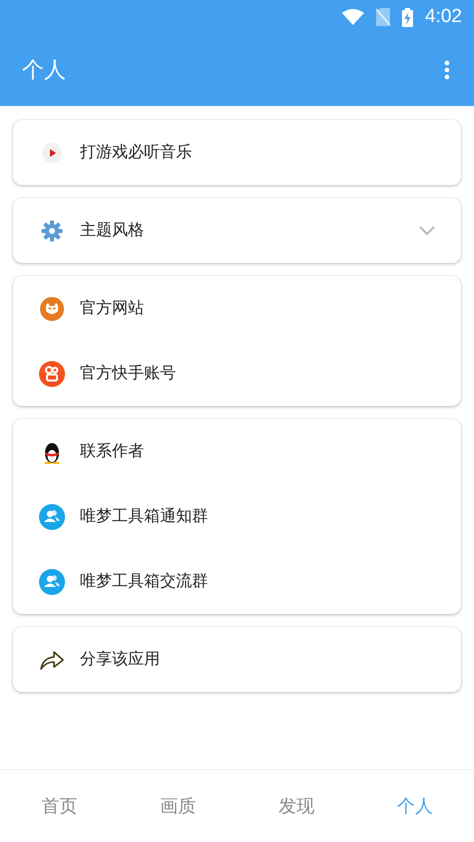  I want to click on menu-item-label: 唯梦工具箱交流群, so click(144, 581).